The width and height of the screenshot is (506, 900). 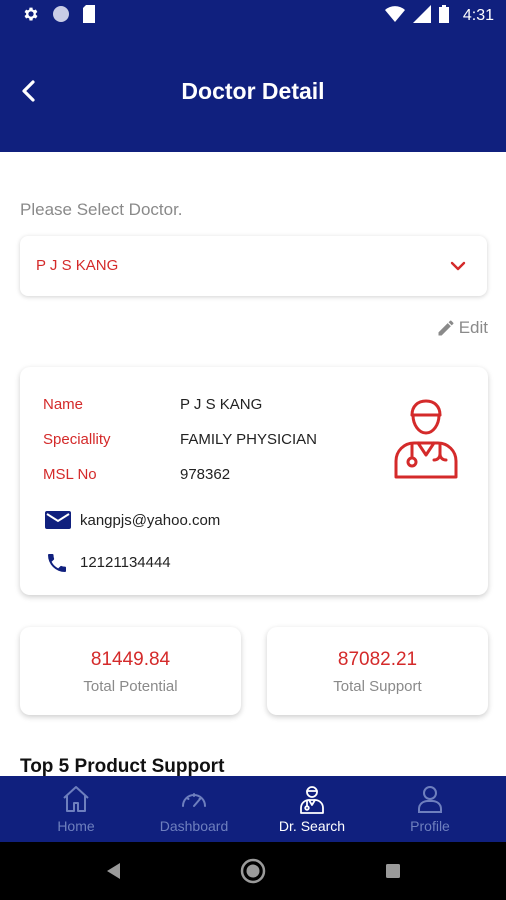 I want to click on select-doctor-label: Please Select Doctor., so click(x=101, y=209).